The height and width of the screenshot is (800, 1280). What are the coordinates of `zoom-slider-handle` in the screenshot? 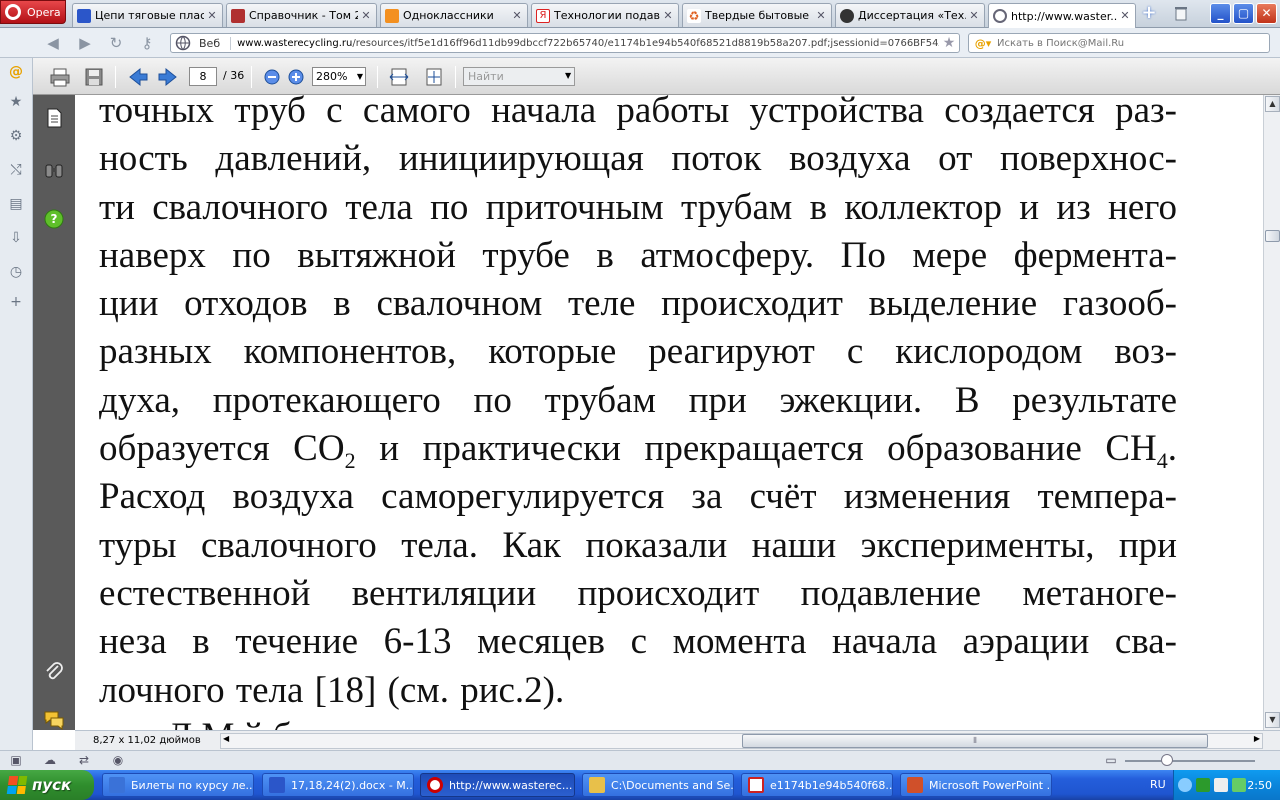 It's located at (1167, 760).